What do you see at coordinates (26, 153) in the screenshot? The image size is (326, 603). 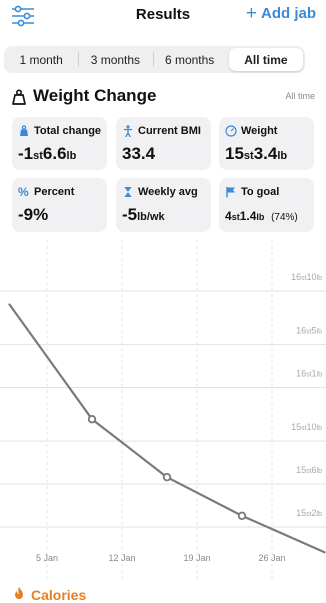 I see `total-change-st-number: -1` at bounding box center [26, 153].